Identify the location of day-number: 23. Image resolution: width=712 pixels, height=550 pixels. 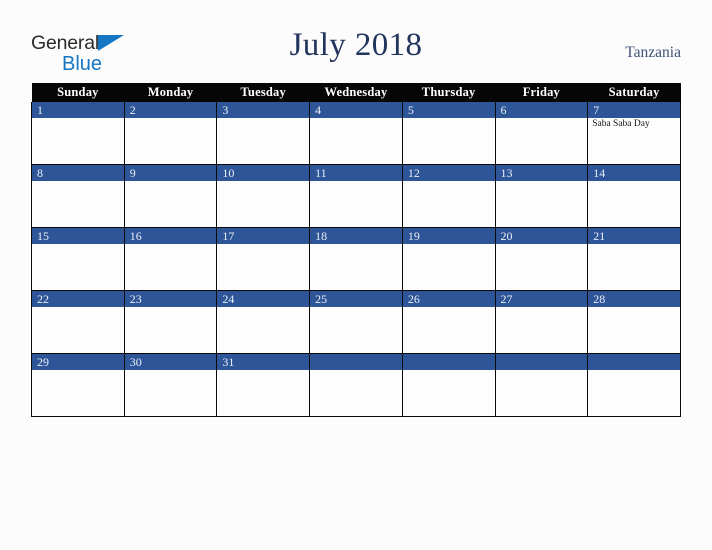
(170, 299).